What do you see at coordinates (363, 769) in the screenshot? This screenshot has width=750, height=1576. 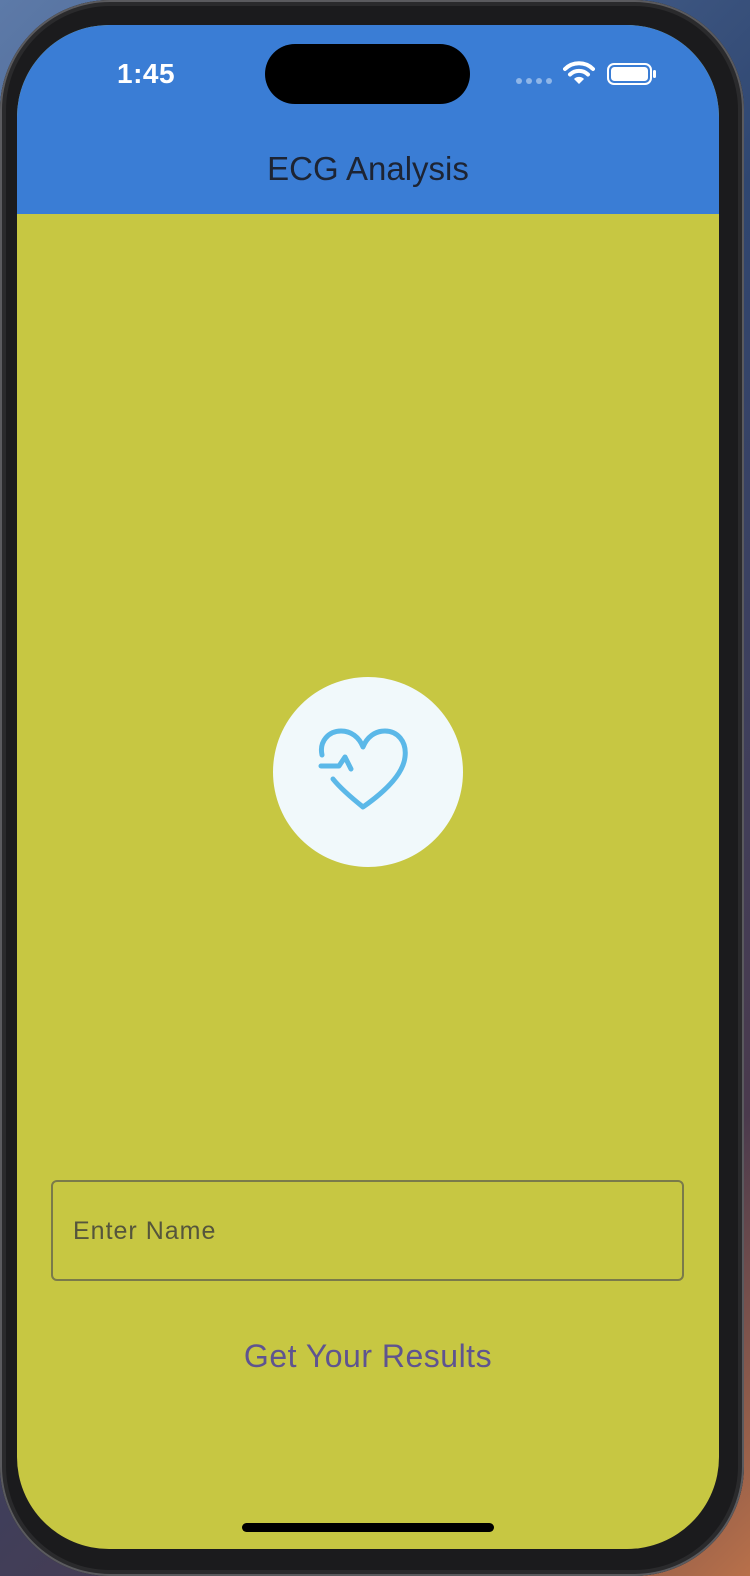 I see `heart-pulse-icon` at bounding box center [363, 769].